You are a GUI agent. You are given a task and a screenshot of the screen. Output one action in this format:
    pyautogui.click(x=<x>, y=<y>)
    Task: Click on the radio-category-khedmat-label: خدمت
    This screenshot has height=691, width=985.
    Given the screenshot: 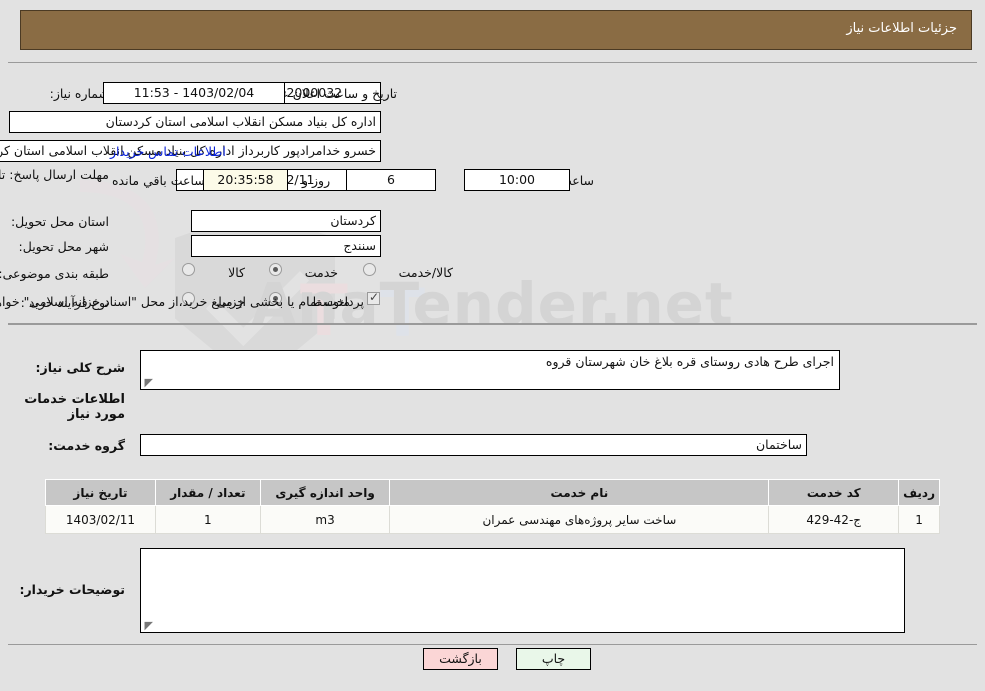 What is the action you would take?
    pyautogui.click(x=321, y=272)
    